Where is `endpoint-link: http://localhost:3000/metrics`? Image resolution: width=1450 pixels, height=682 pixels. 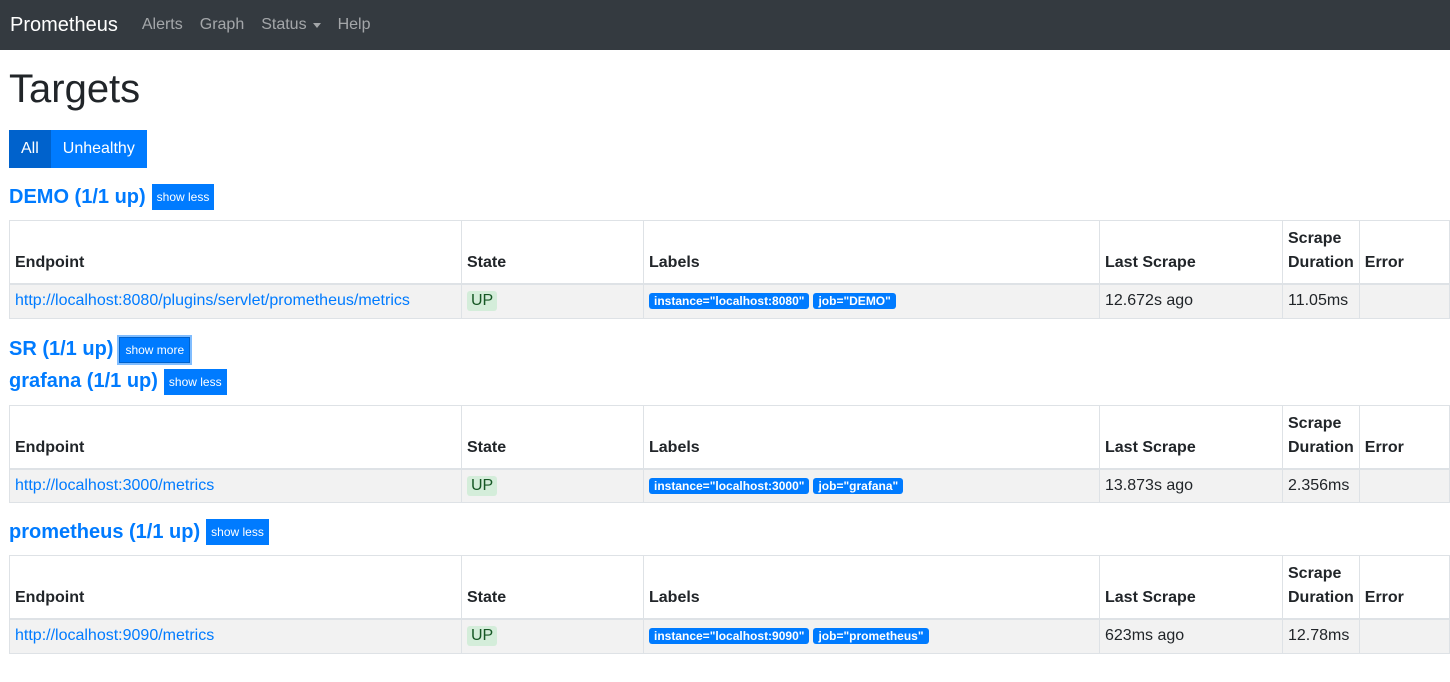 endpoint-link: http://localhost:3000/metrics is located at coordinates (114, 485).